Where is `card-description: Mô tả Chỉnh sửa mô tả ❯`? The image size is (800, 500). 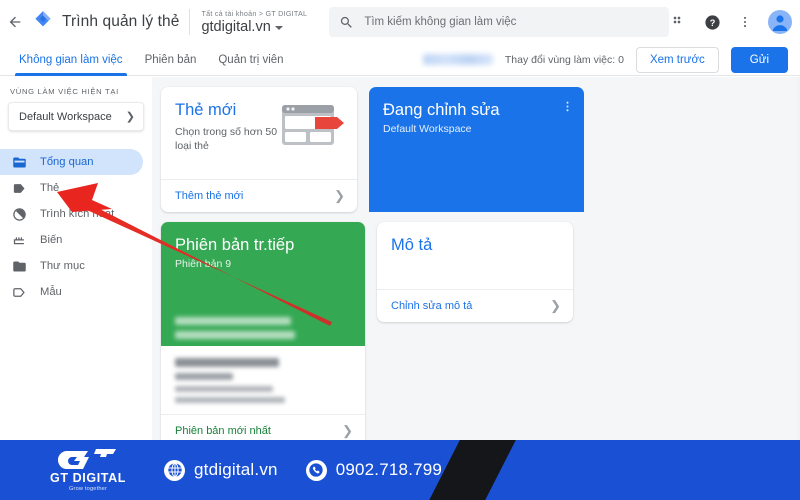 card-description: Mô tả Chỉnh sửa mô tả ❯ is located at coordinates (475, 272).